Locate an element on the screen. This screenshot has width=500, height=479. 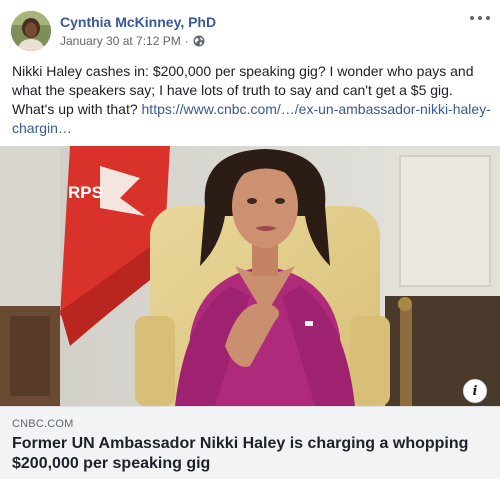
post-meta: January 30 at 7:12 PM · is located at coordinates (132, 41).